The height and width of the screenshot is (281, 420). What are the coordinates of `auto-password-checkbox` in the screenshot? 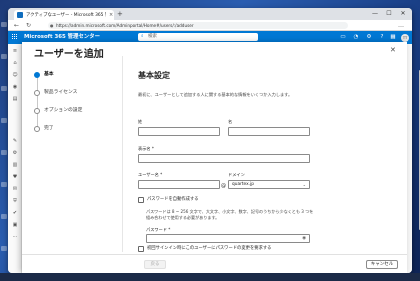 It's located at (141, 200).